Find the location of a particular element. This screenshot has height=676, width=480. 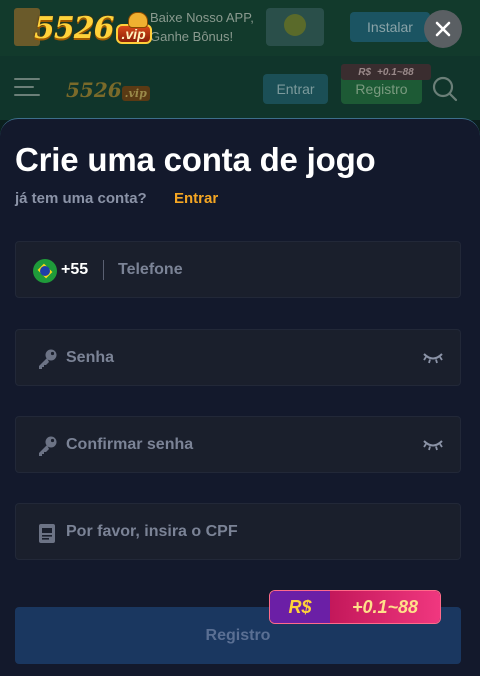

close-button is located at coordinates (443, 29).